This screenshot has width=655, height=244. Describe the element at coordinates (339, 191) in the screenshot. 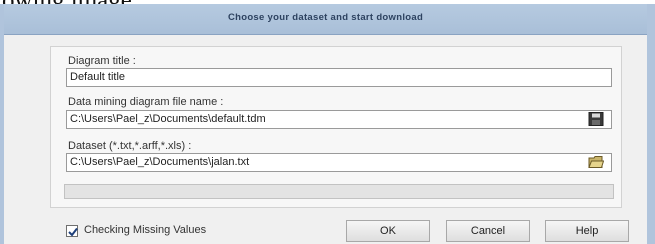

I see `download-progress-bar` at that location.